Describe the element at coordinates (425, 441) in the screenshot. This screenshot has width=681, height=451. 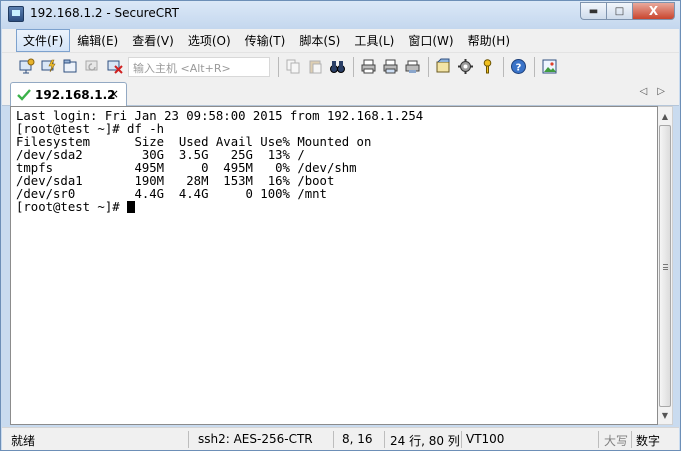
I see `status-terminal-size: 24 行, 80 列` at that location.